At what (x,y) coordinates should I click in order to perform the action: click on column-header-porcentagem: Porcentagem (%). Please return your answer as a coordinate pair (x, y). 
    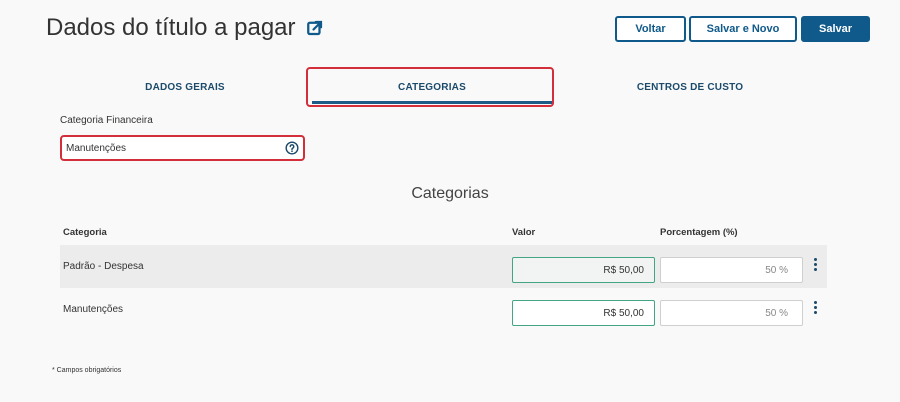
    Looking at the image, I should click on (699, 232).